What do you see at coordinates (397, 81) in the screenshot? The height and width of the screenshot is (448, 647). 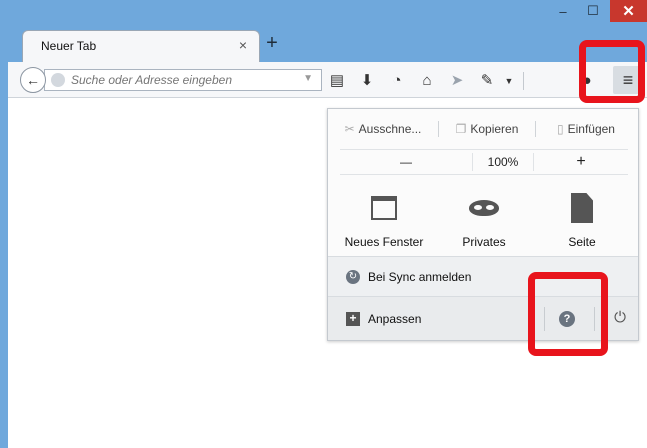 I see `history-icon: ◔` at bounding box center [397, 81].